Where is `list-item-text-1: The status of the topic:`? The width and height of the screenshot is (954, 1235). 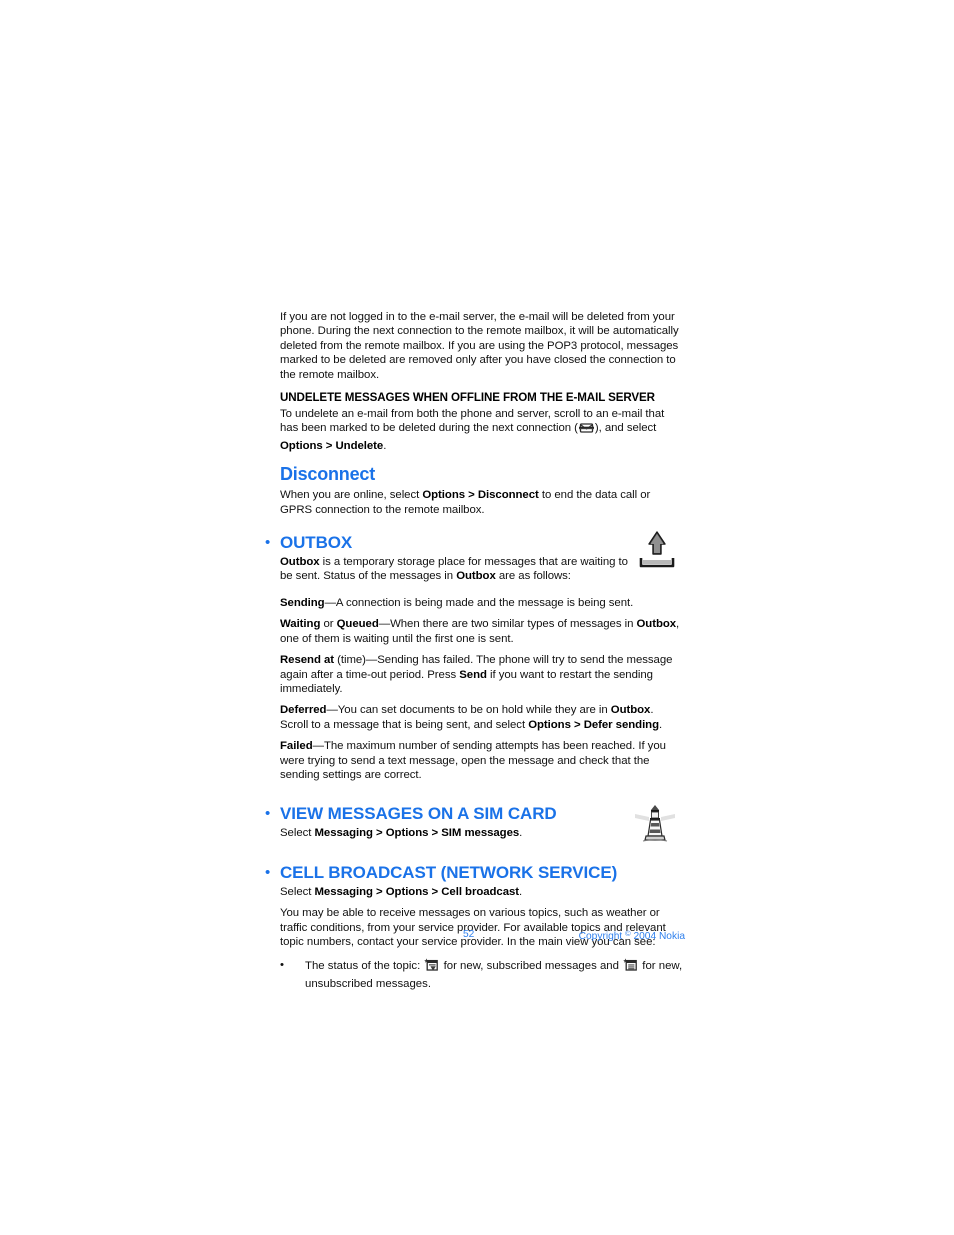 list-item-text-1: The status of the topic: is located at coordinates (364, 966).